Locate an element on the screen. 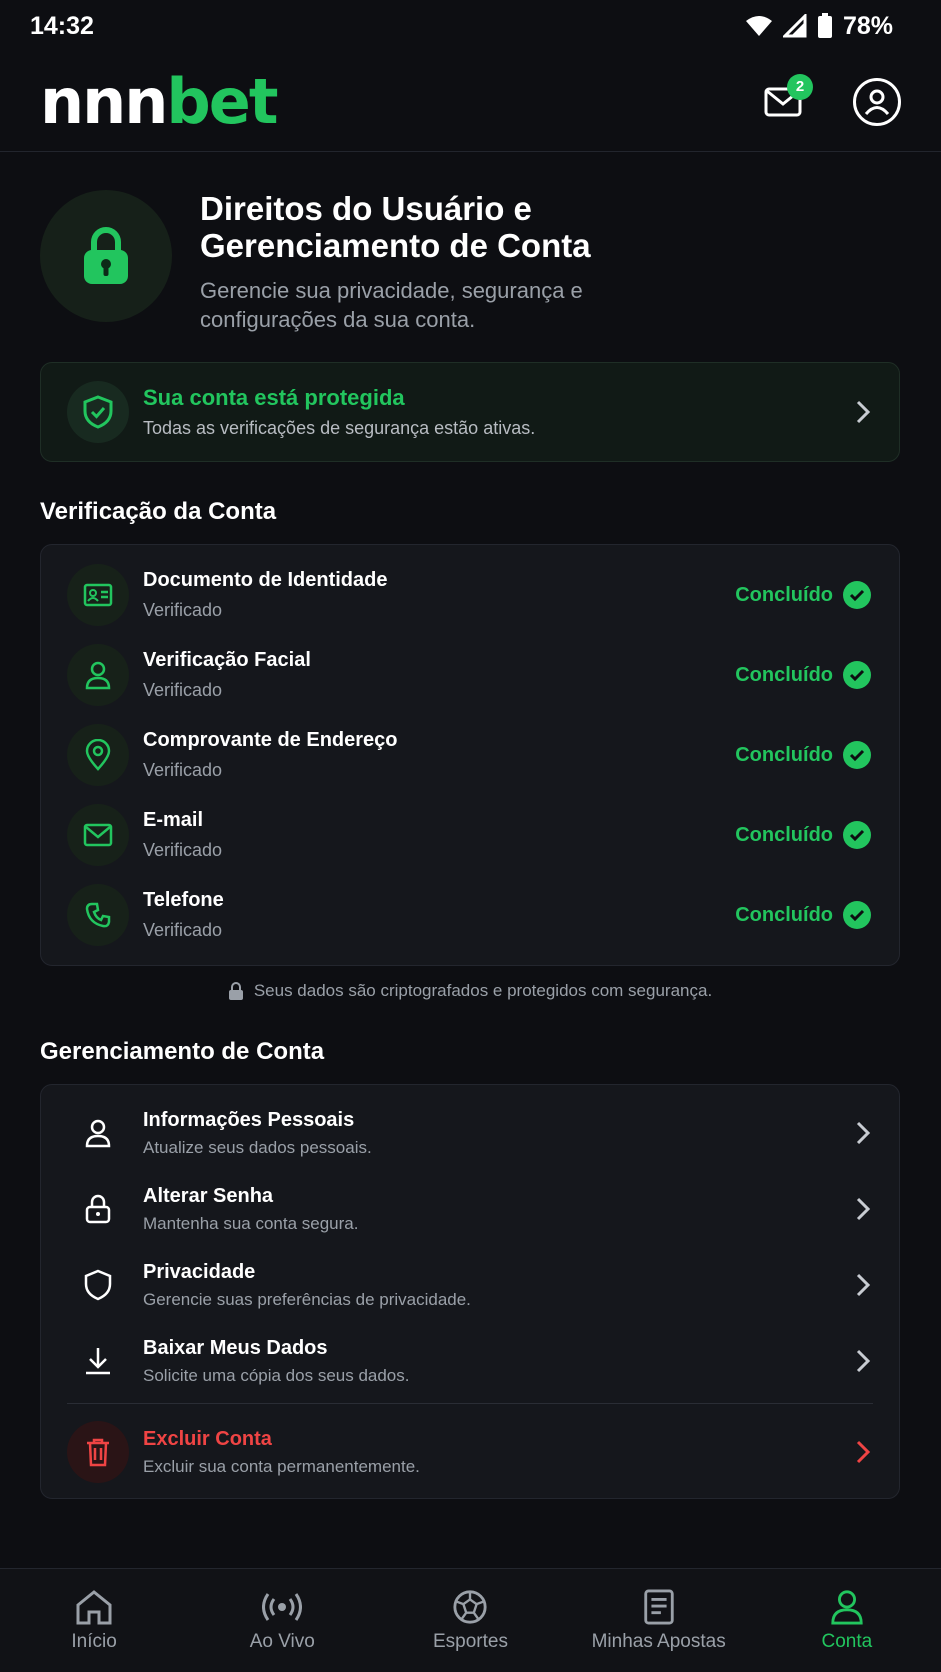 The width and height of the screenshot is (941, 1672). delete-account-name: Excluir Conta is located at coordinates (207, 1438).